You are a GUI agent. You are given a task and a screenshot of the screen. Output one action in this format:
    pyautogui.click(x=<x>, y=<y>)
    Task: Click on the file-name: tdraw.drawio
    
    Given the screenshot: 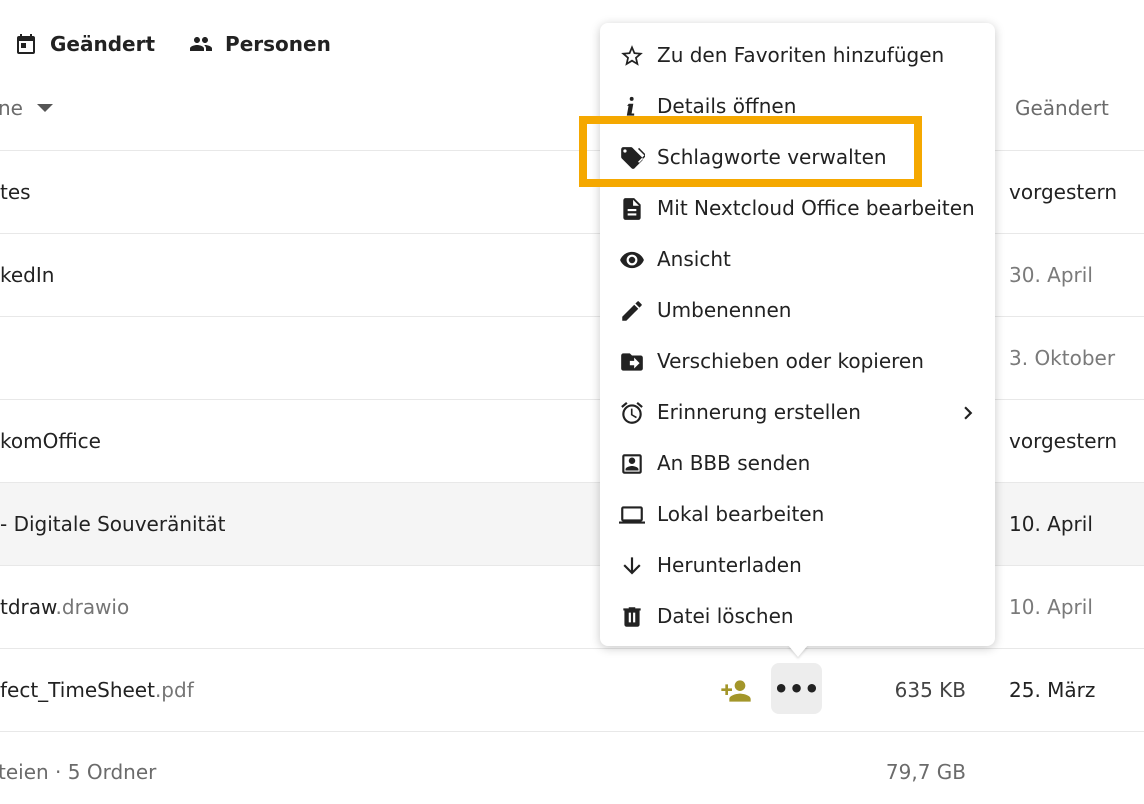 What is the action you would take?
    pyautogui.click(x=64, y=607)
    